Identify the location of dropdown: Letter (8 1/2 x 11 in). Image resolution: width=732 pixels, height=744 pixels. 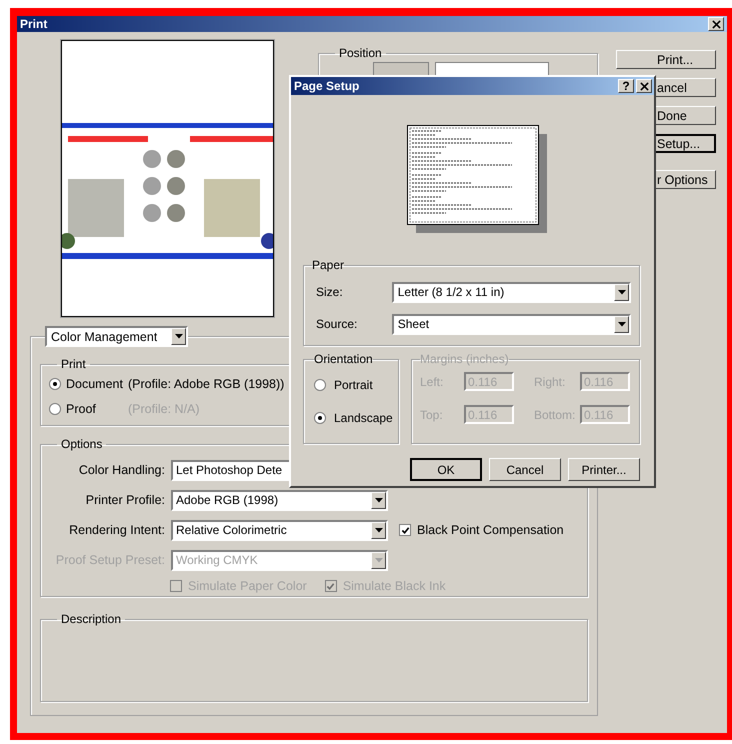
(511, 292).